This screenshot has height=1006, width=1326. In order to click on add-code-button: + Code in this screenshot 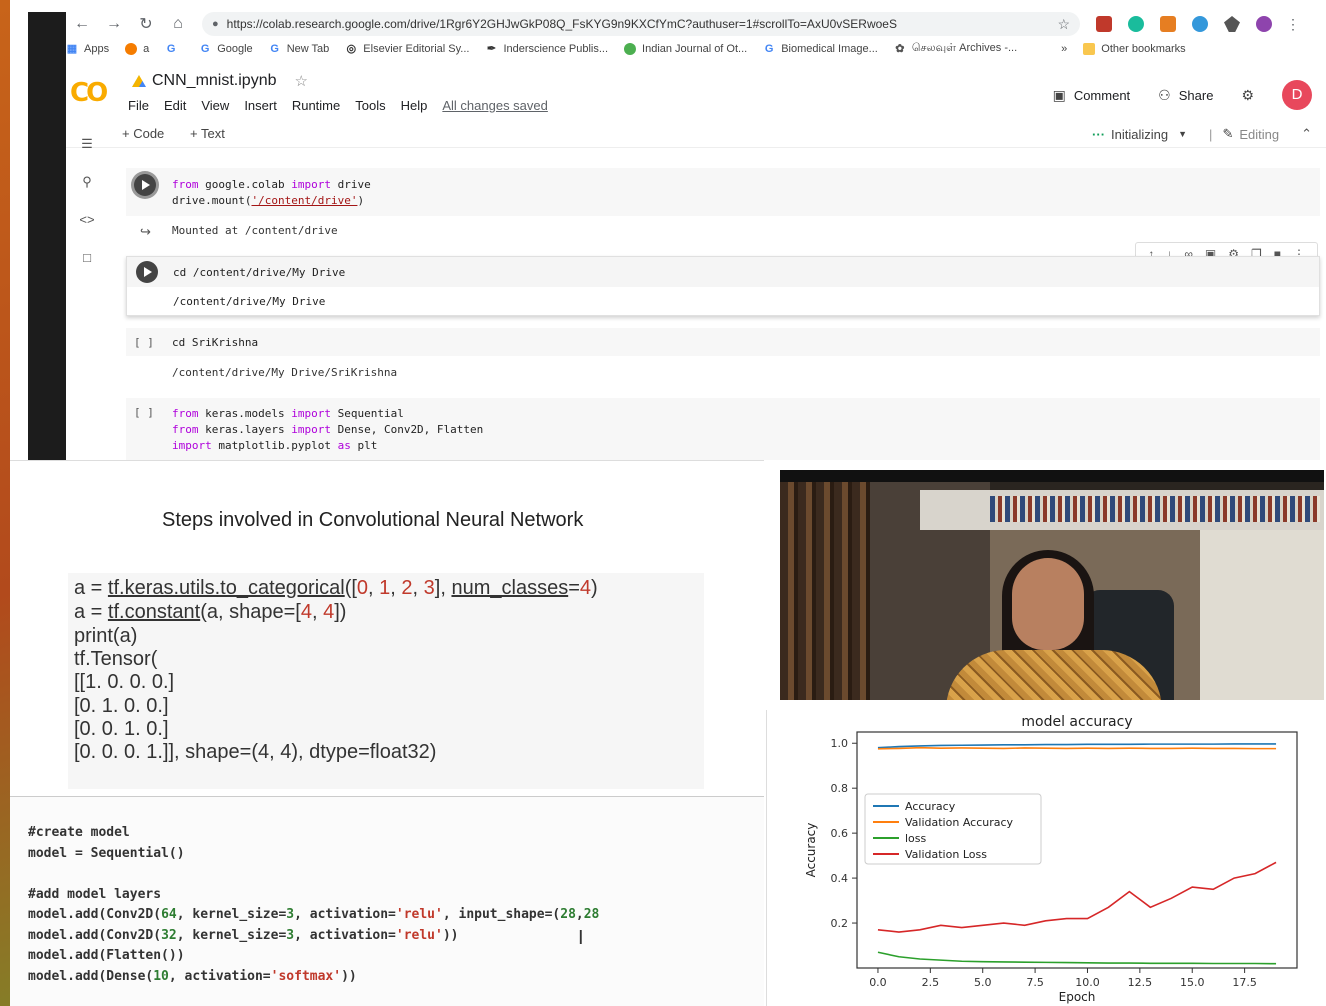, I will do `click(143, 133)`.